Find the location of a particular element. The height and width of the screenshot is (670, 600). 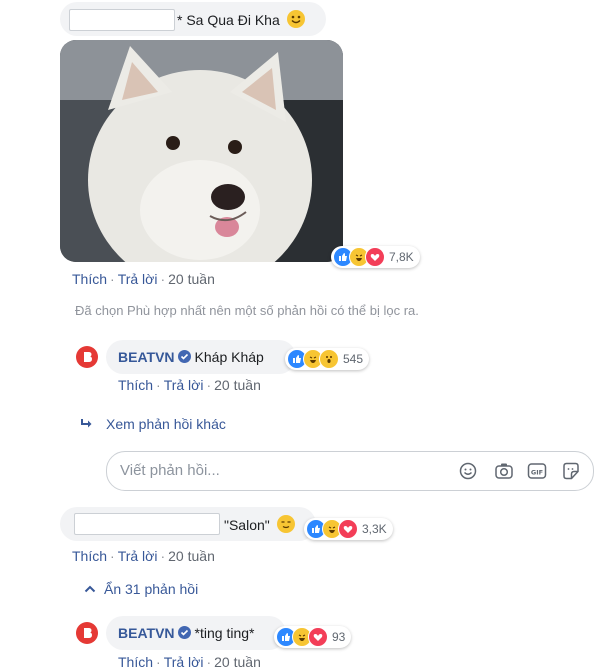

reactions-summary: 93 is located at coordinates (313, 637).